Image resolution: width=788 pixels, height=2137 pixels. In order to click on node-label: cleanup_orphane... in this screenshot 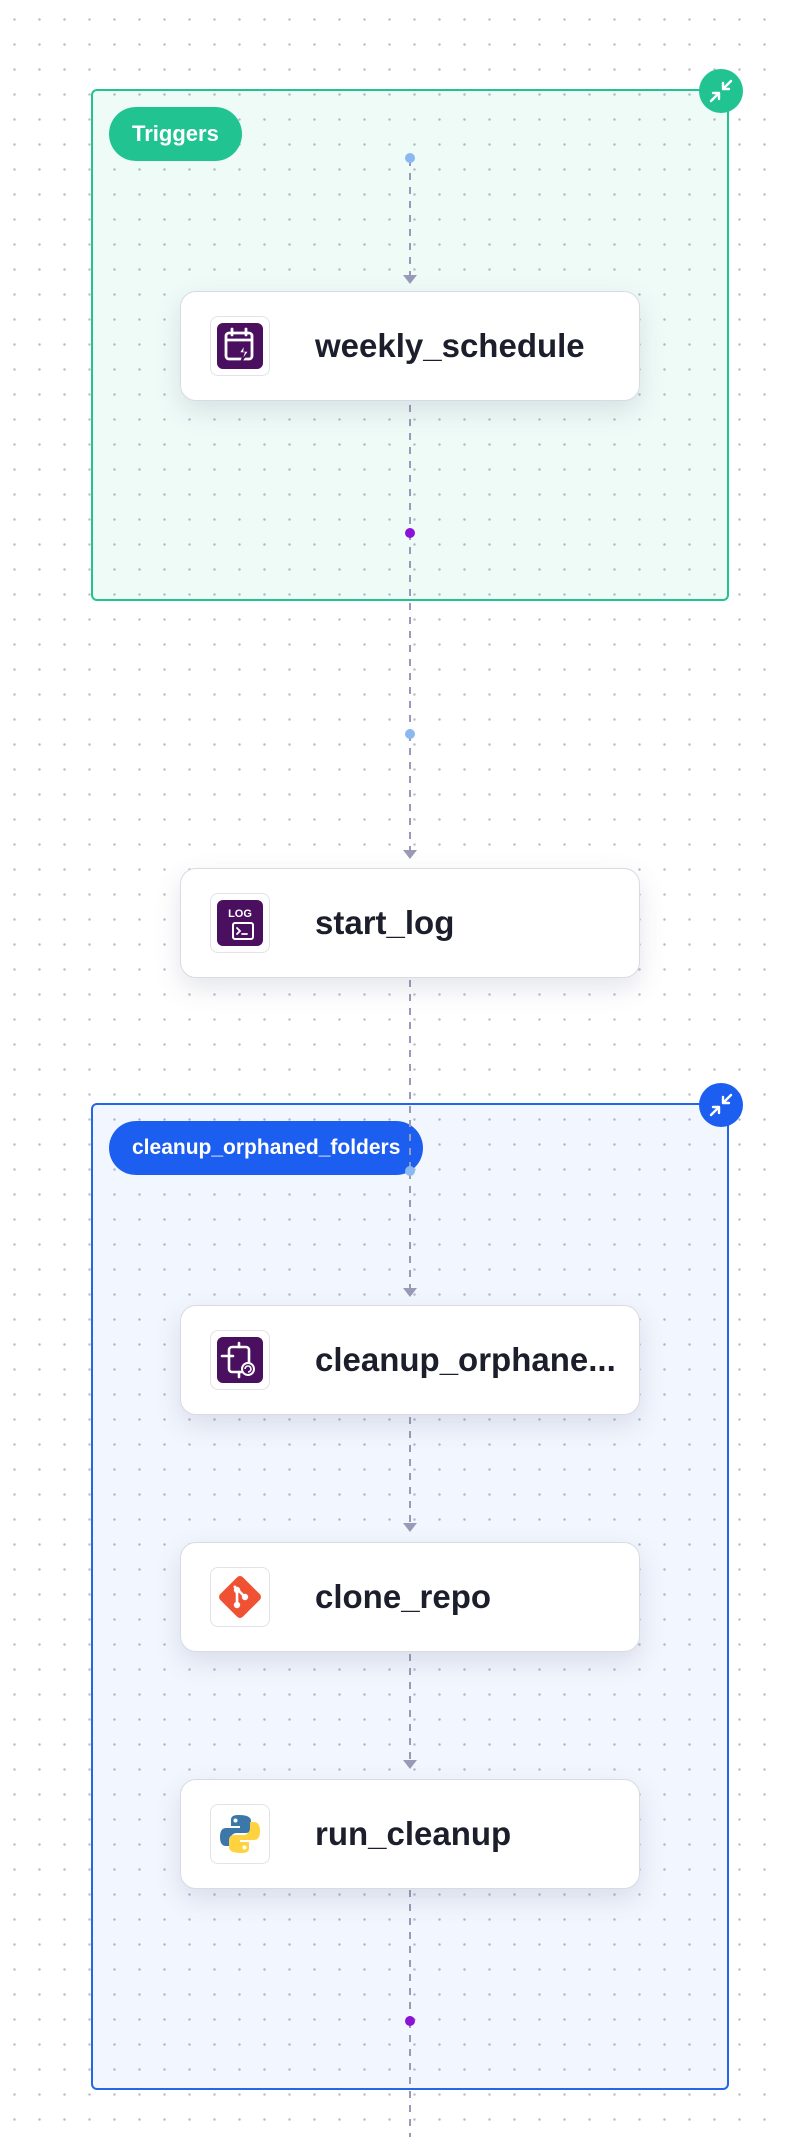, I will do `click(465, 1359)`.